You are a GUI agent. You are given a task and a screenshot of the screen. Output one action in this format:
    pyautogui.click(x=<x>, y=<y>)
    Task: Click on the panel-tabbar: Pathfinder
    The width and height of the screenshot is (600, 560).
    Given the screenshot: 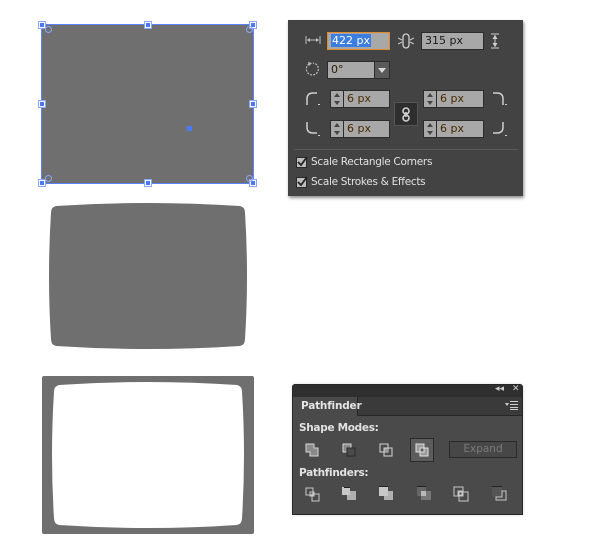 What is the action you would take?
    pyautogui.click(x=407, y=406)
    